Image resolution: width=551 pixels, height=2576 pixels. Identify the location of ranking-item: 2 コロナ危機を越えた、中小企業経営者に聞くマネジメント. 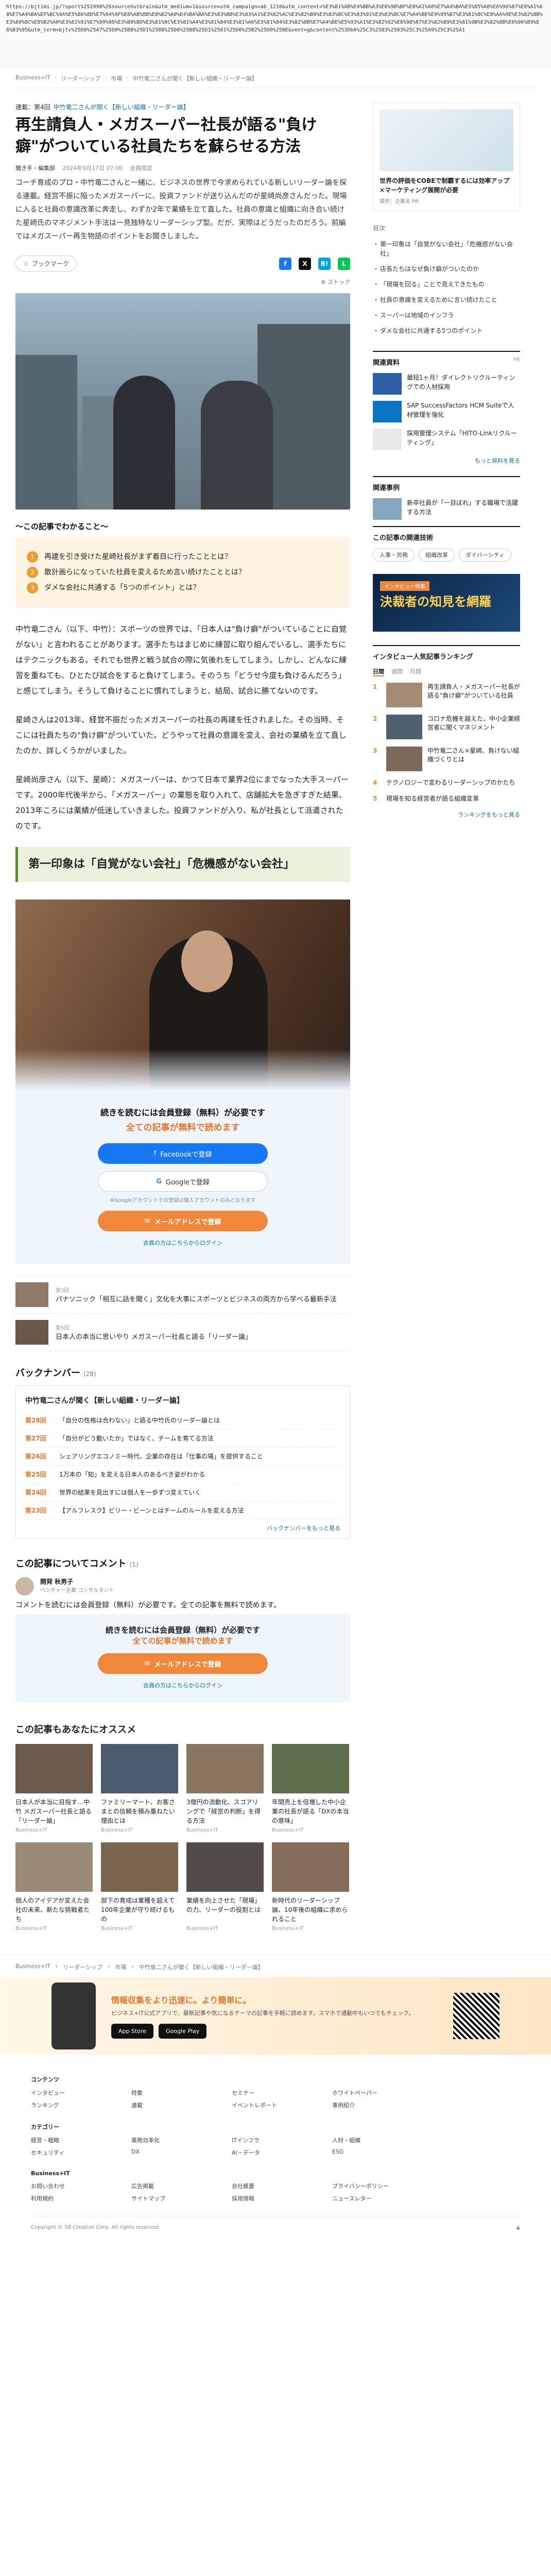
(446, 727).